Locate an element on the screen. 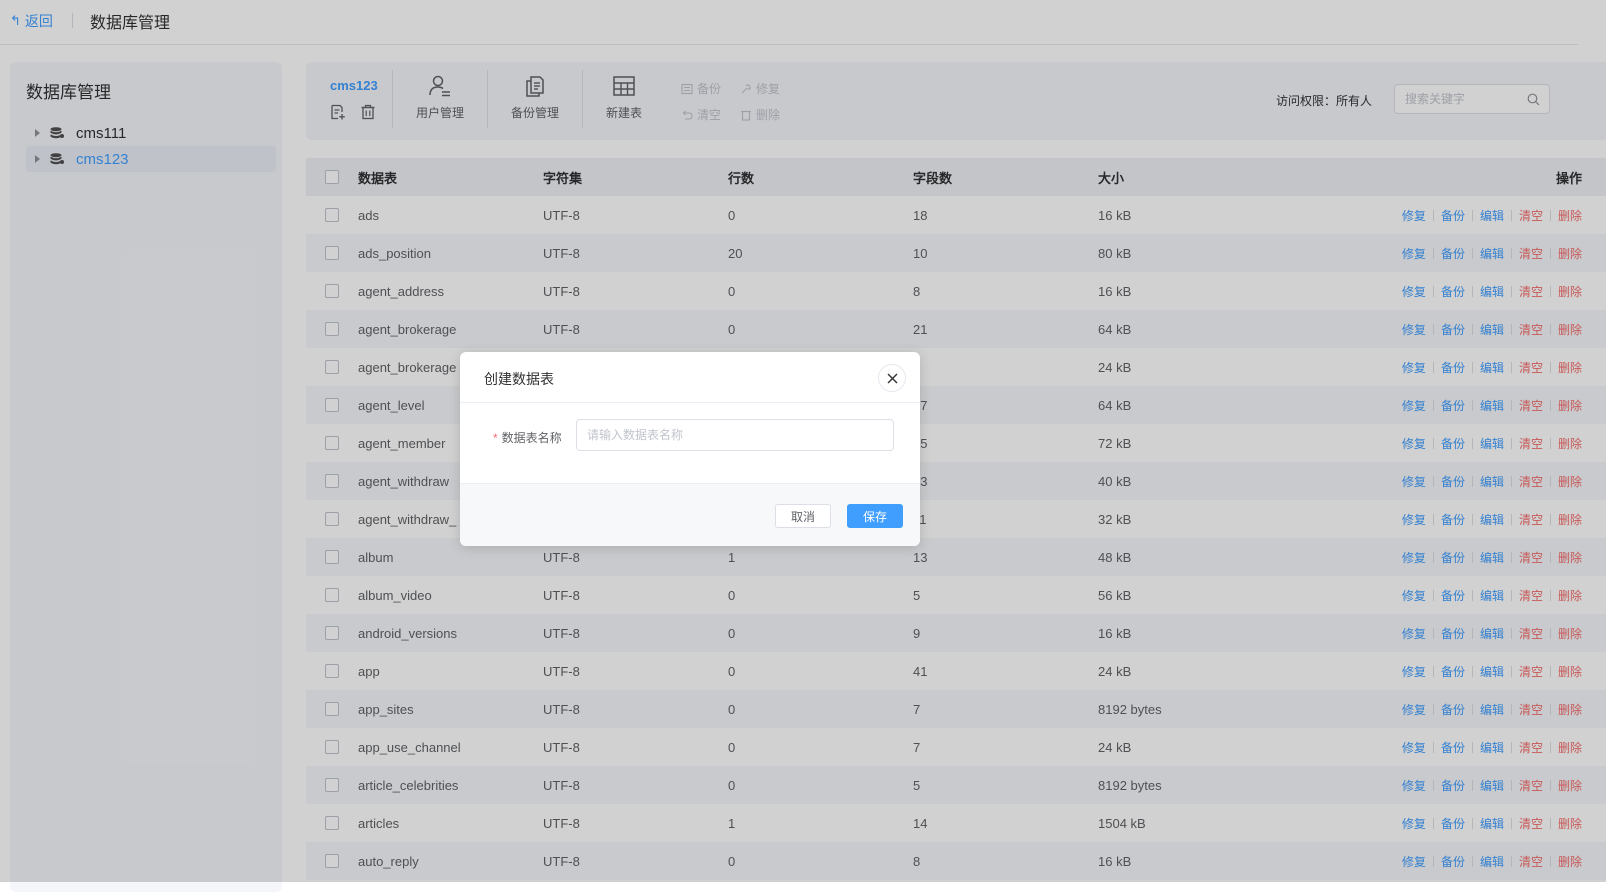 The height and width of the screenshot is (892, 1606). dialog-title: 创建数据表 is located at coordinates (519, 379).